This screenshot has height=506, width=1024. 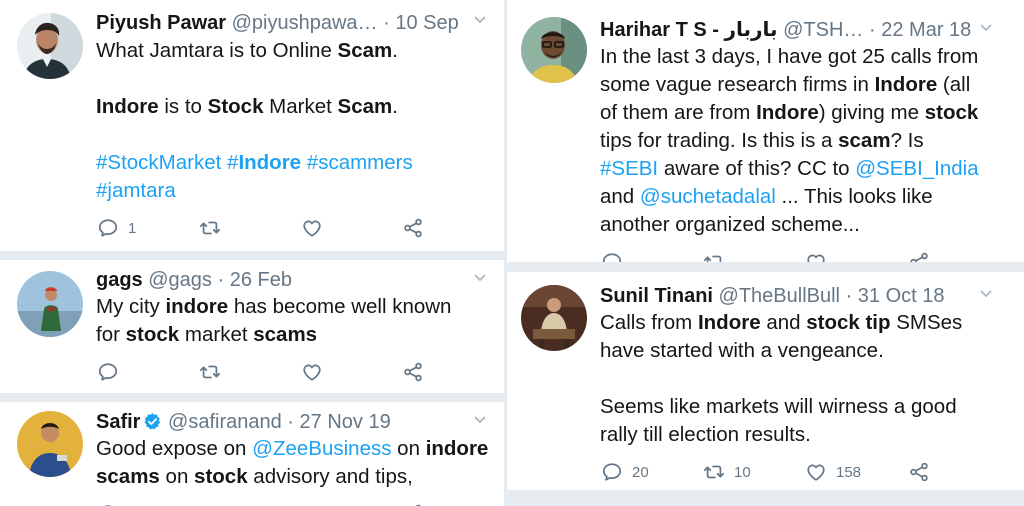 I want to click on reply-count: 1, so click(x=132, y=228).